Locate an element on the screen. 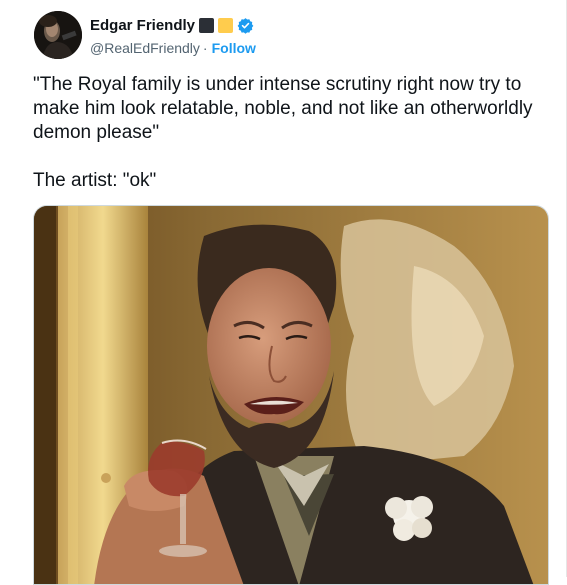  verified-badge-icon is located at coordinates (245, 25).